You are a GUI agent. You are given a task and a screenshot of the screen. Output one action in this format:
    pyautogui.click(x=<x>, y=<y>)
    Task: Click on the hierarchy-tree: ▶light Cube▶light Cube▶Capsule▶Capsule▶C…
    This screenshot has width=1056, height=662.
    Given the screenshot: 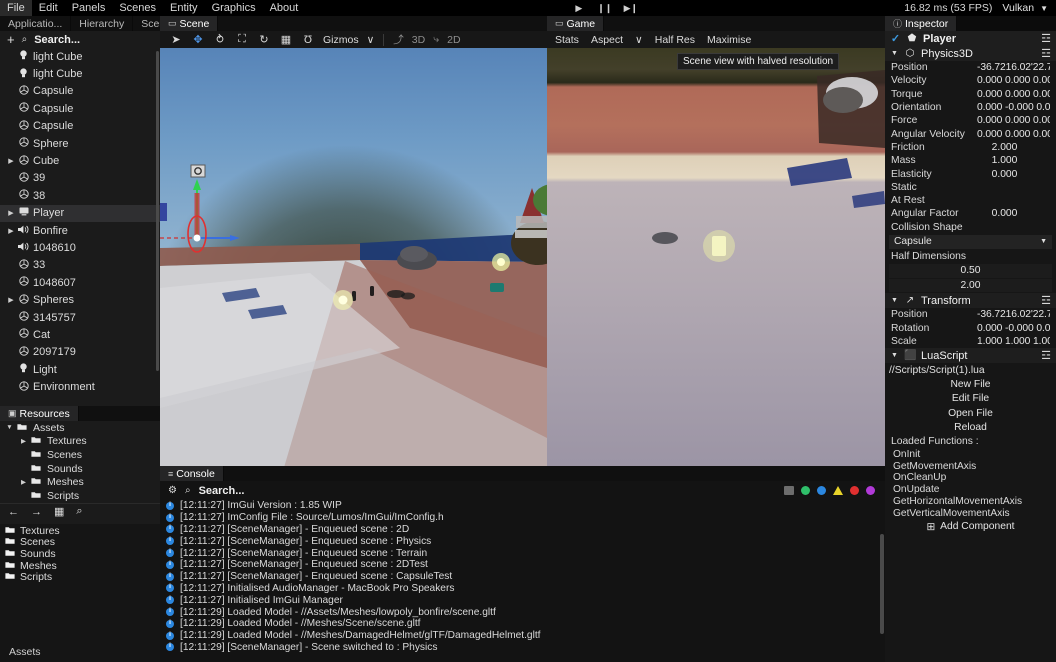 What is the action you would take?
    pyautogui.click(x=80, y=227)
    